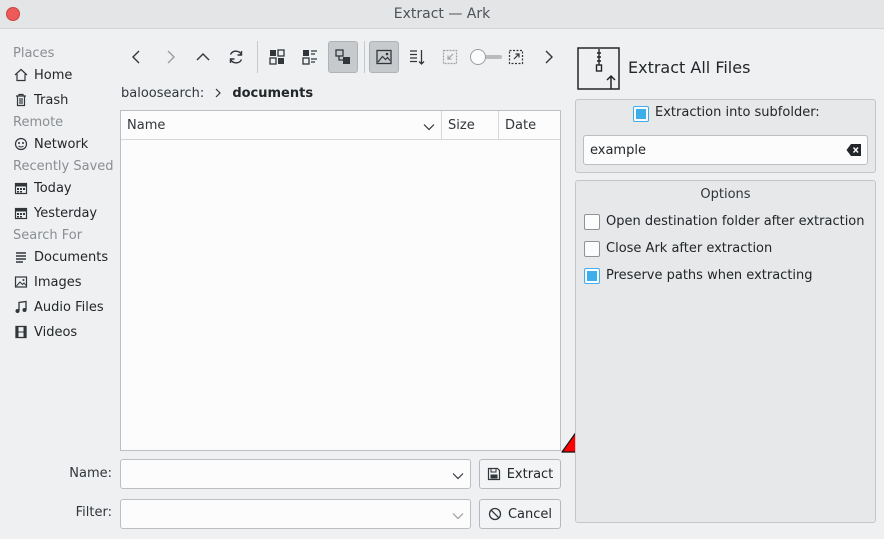  Describe the element at coordinates (90, 473) in the screenshot. I see `name-label: Name:` at that location.